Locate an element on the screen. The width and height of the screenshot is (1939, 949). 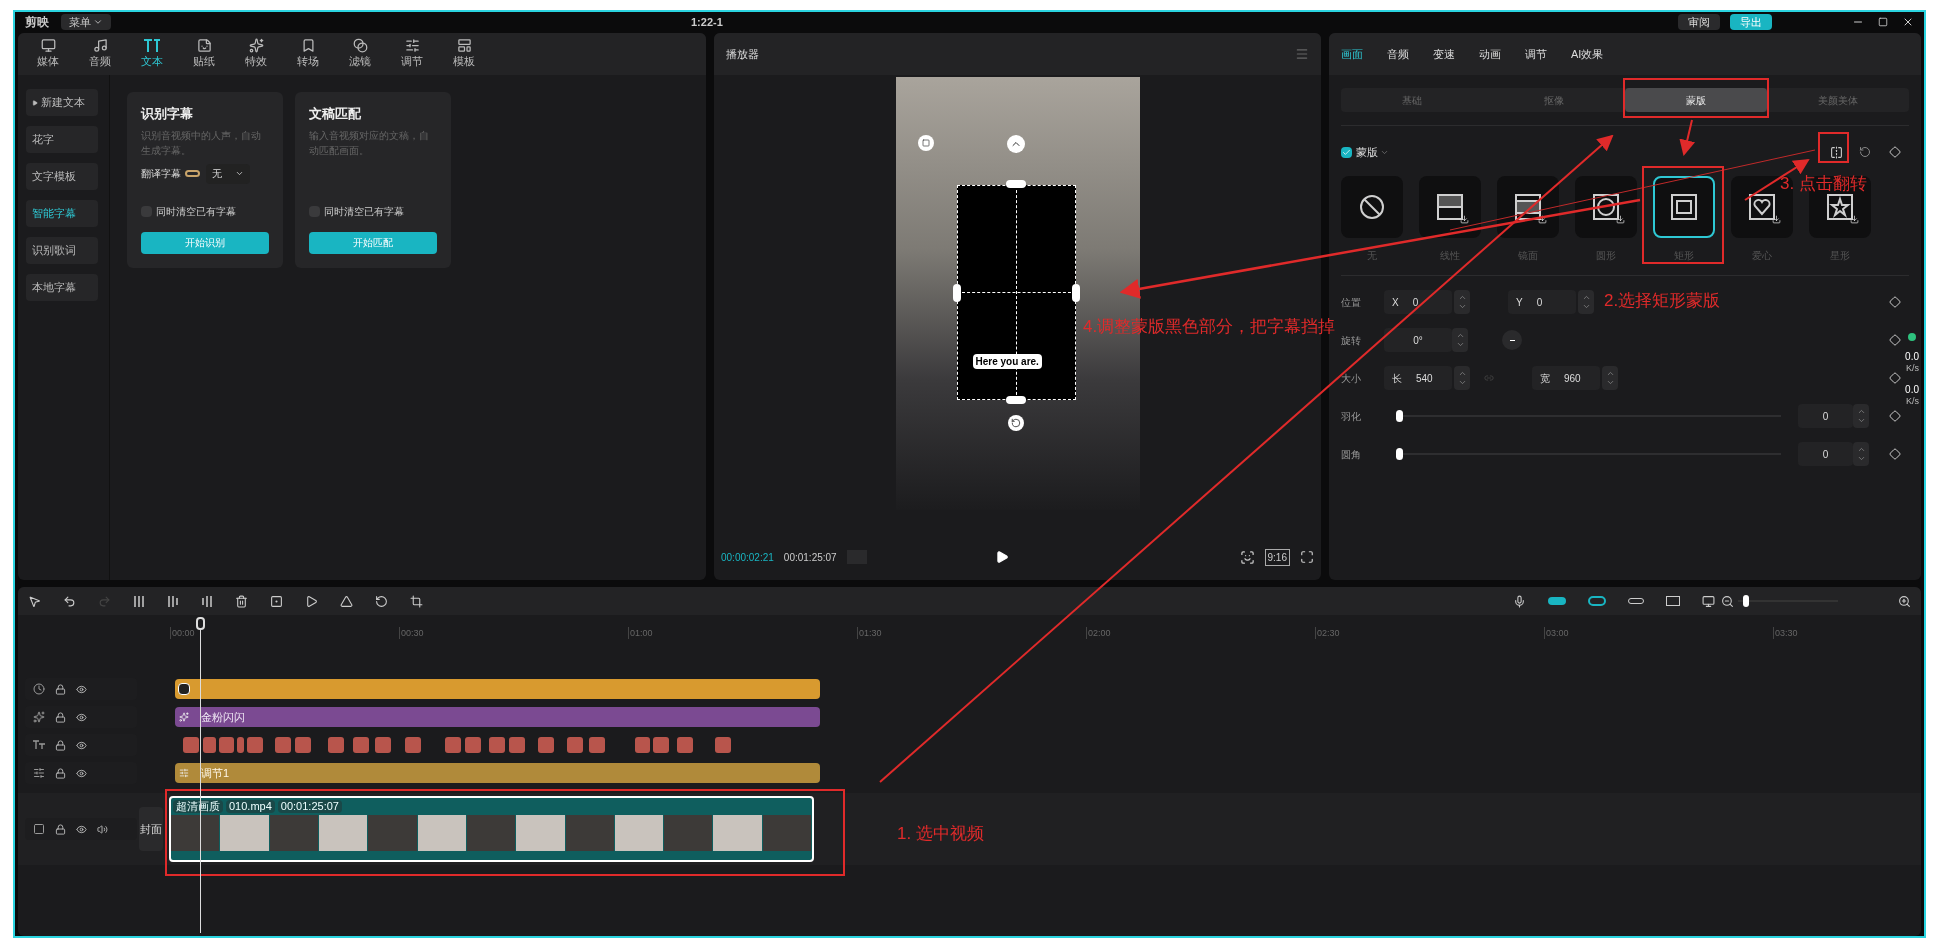
playhead-handle is located at coordinates (200, 623).